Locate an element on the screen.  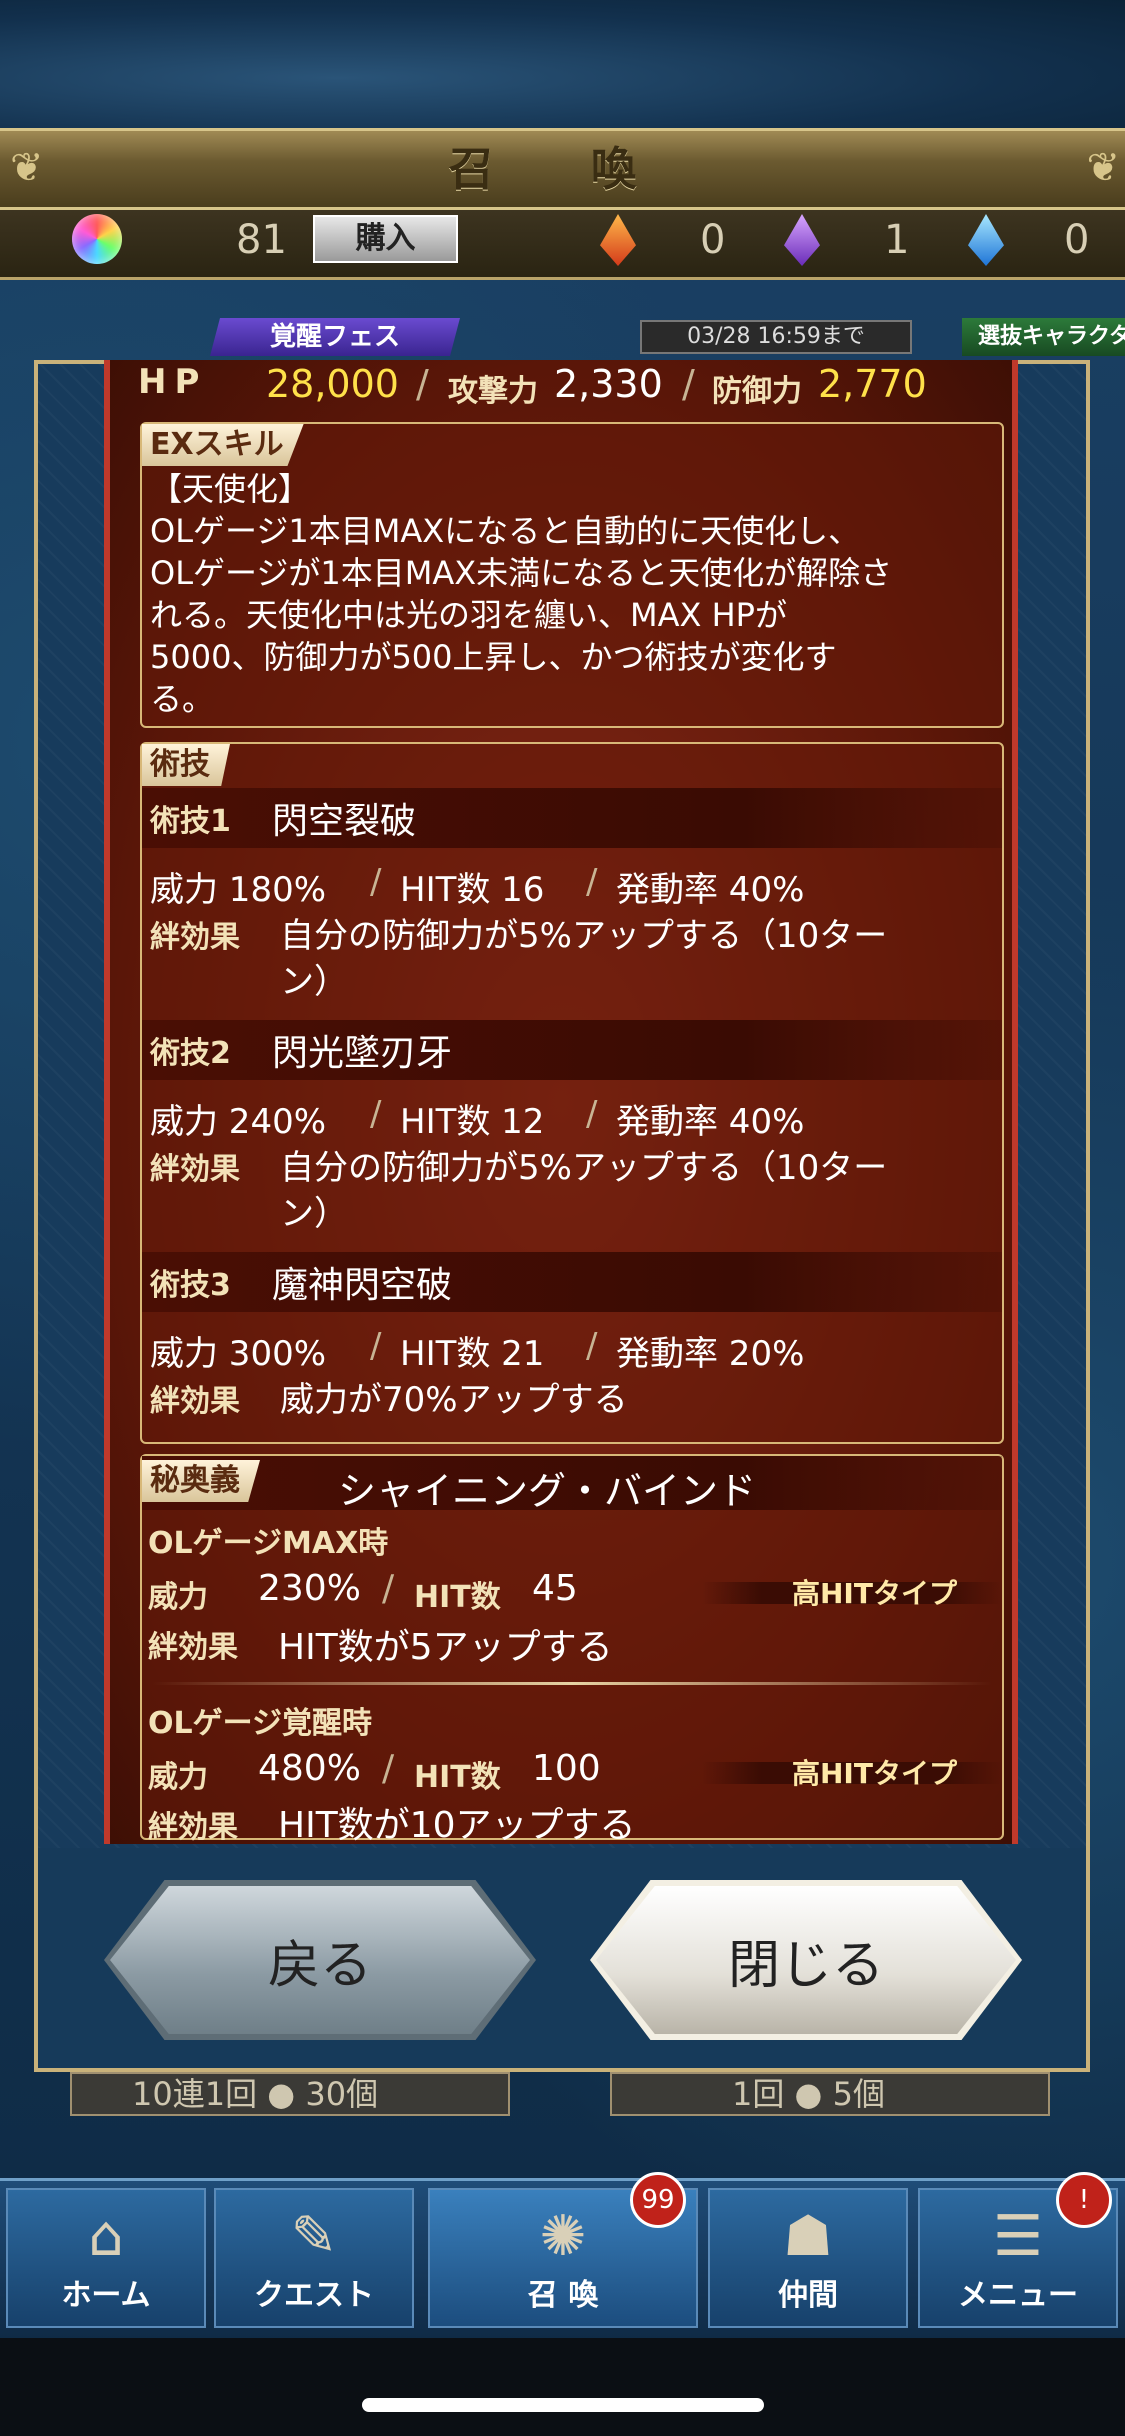
ougi-awake-power-label: 威力 is located at coordinates (178, 1777).